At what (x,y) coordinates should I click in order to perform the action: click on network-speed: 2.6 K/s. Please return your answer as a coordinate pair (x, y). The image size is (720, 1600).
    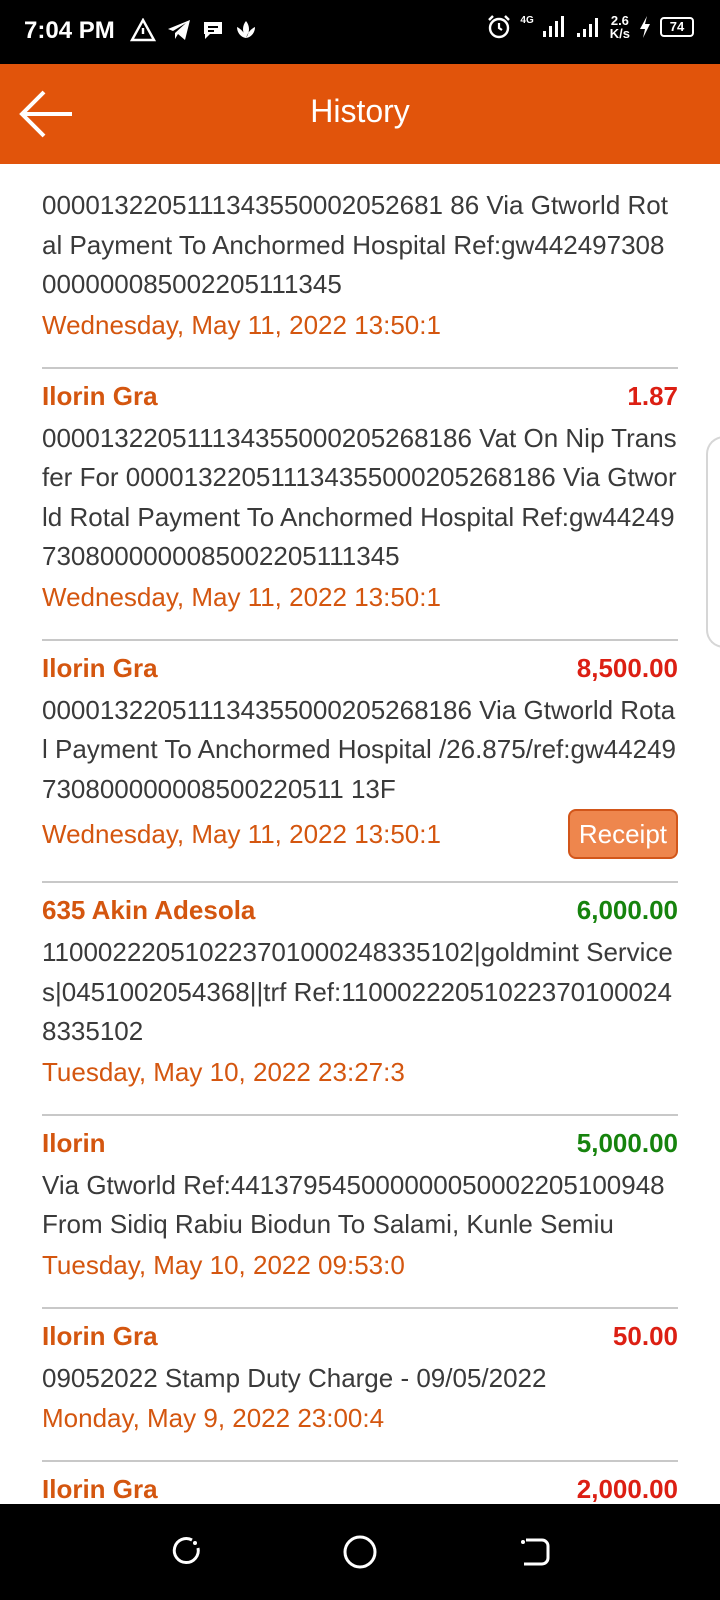
    Looking at the image, I should click on (620, 27).